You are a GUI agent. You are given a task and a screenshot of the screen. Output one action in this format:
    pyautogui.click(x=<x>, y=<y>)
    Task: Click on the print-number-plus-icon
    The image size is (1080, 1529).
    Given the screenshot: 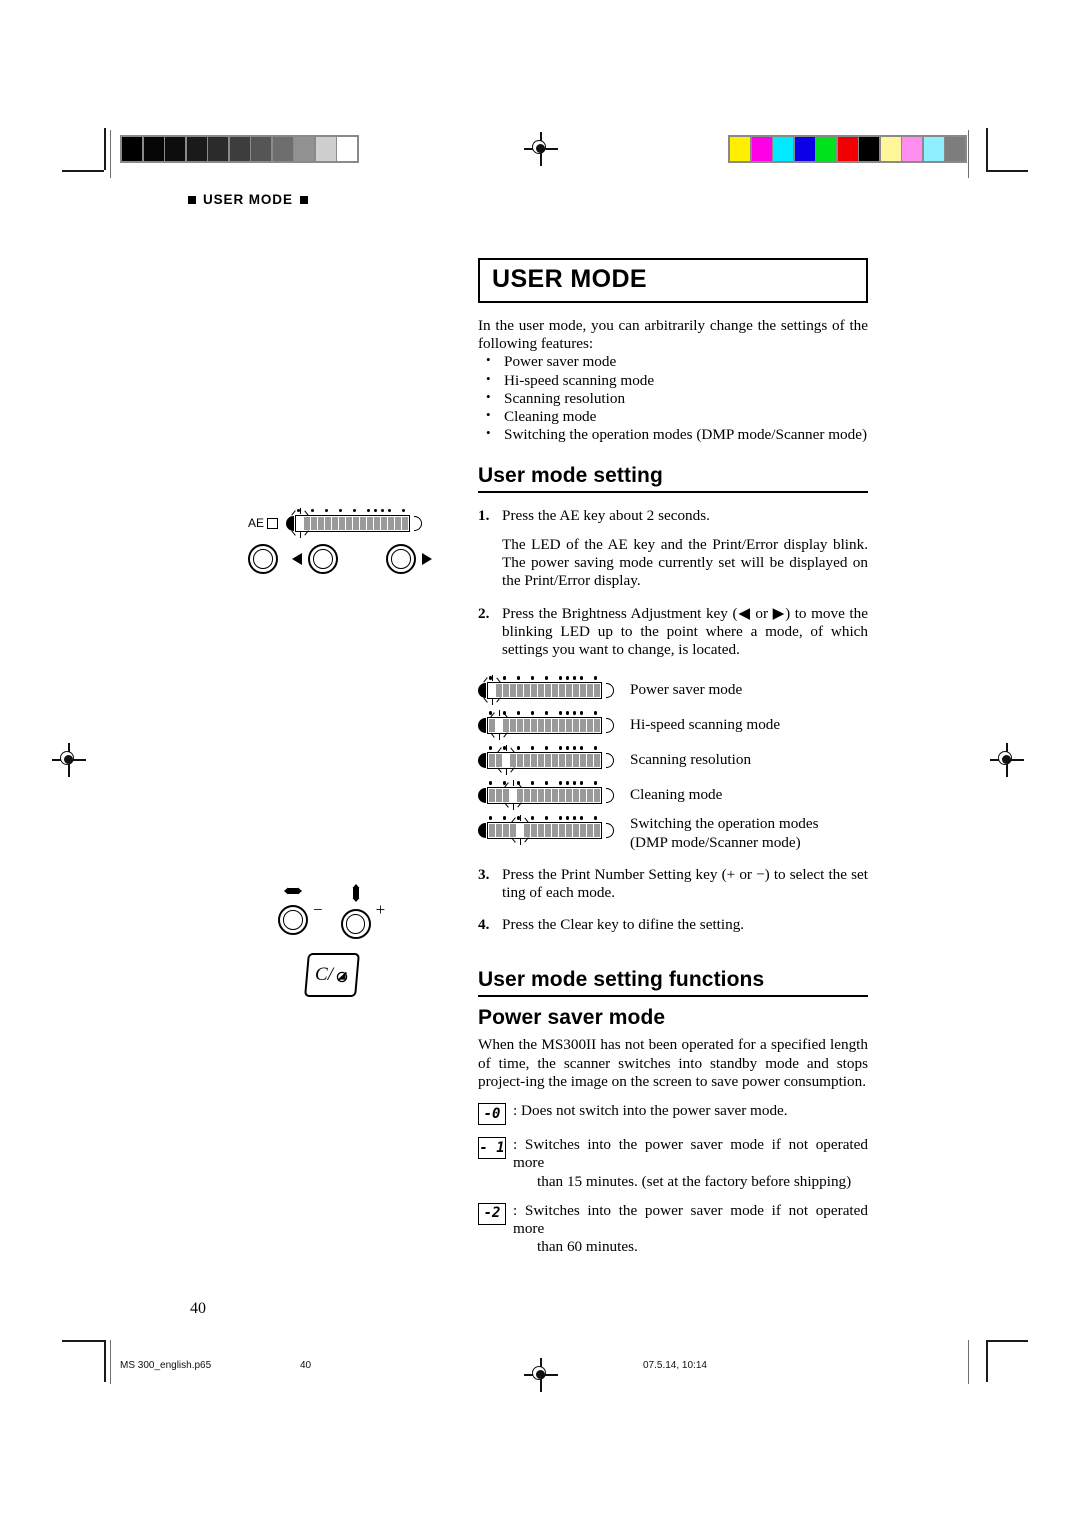 What is the action you would take?
    pyautogui.click(x=356, y=893)
    